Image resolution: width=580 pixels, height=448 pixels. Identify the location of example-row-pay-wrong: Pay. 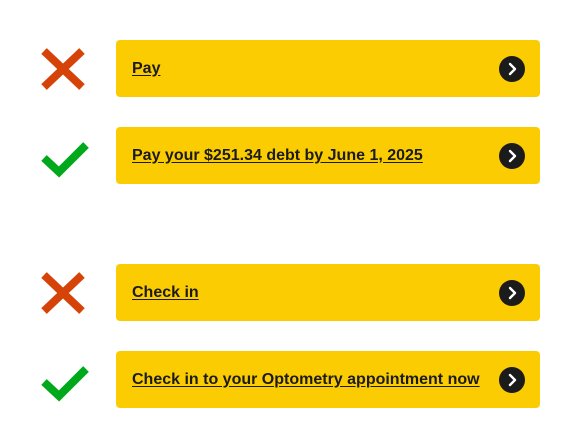
(290, 69).